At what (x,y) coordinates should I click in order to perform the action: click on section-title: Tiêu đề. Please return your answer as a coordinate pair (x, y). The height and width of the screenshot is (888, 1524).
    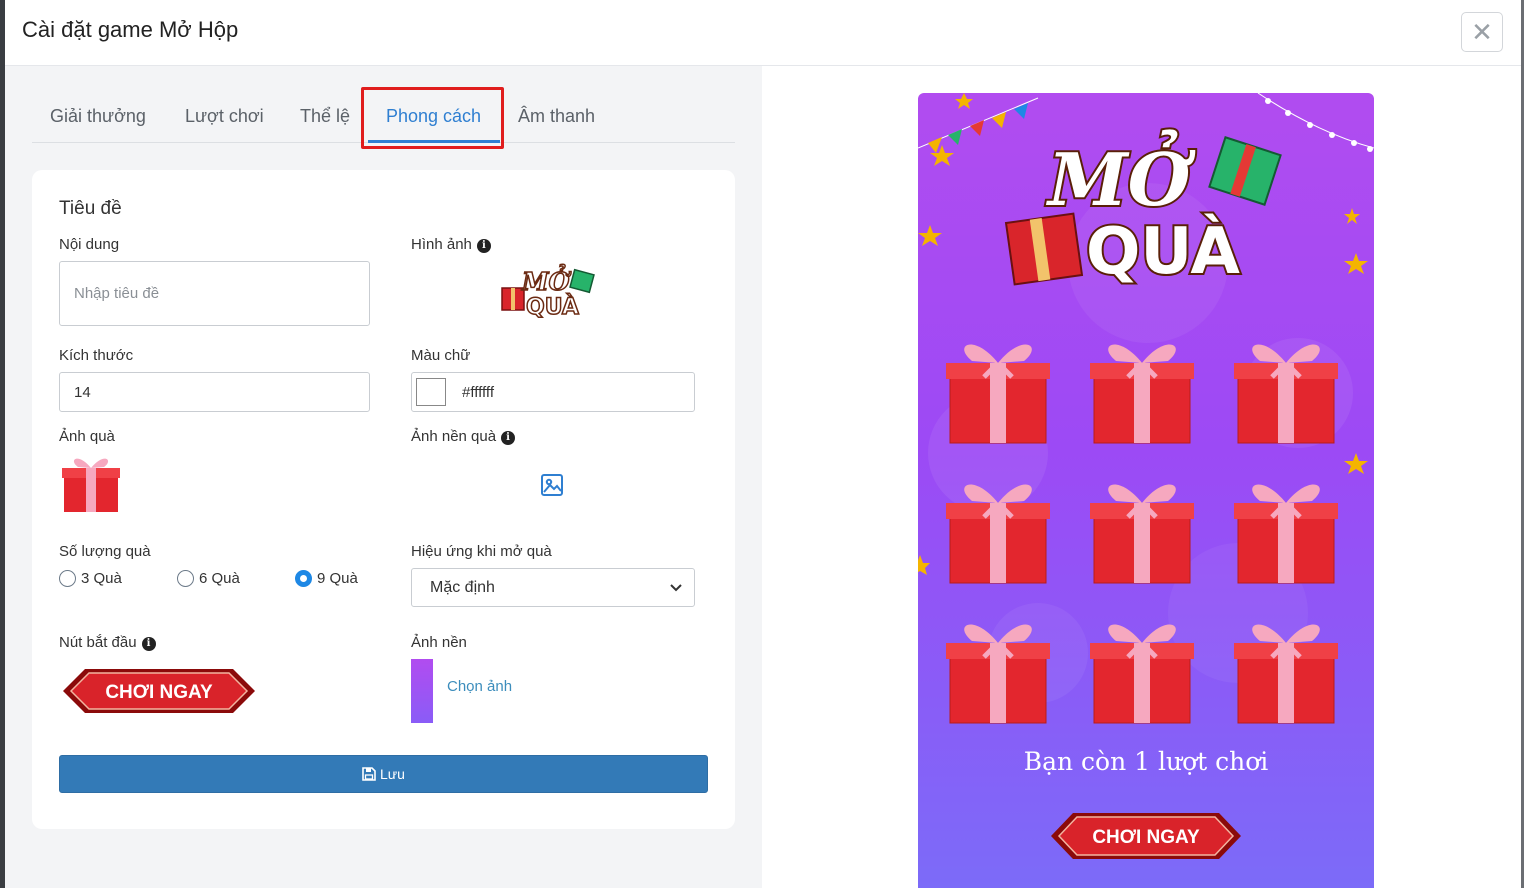
    Looking at the image, I should click on (90, 208).